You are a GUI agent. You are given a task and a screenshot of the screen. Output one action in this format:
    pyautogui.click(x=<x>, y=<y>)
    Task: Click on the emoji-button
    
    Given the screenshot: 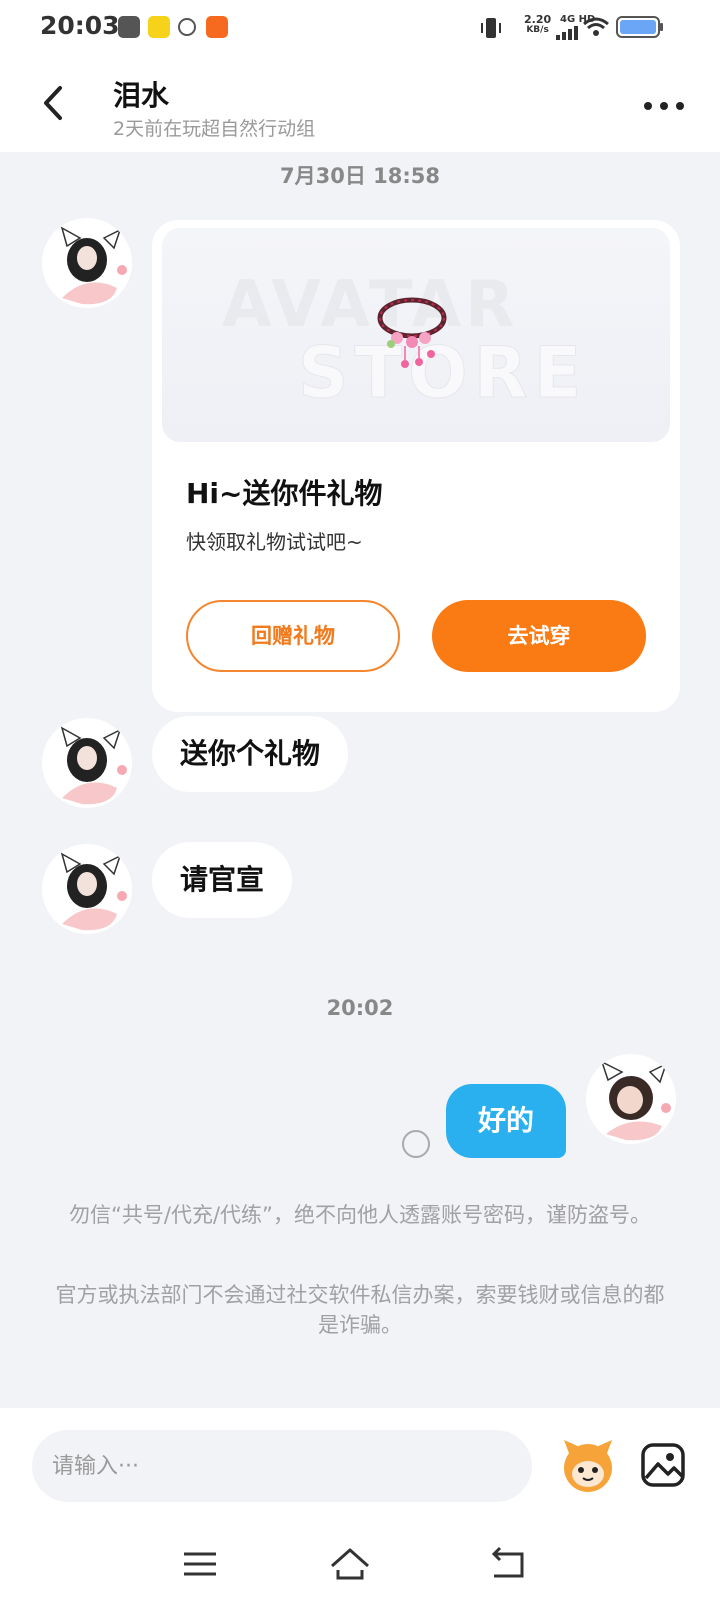 What is the action you would take?
    pyautogui.click(x=588, y=1466)
    